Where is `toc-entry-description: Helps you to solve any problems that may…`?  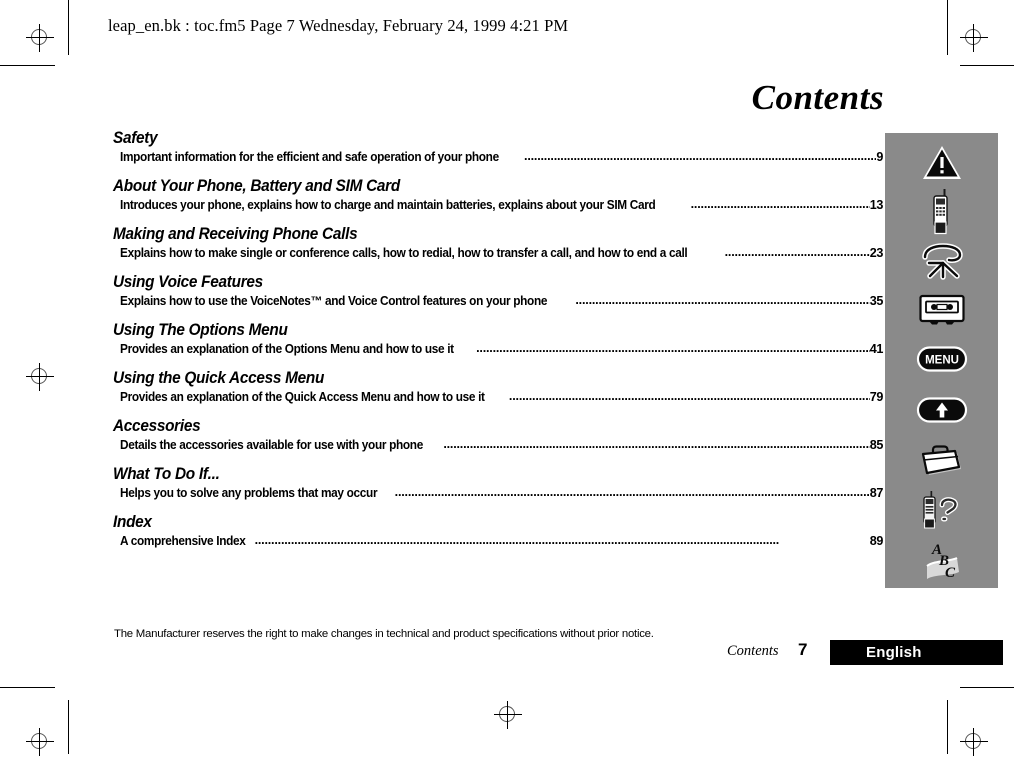
toc-entry-description: Helps you to solve any problems that may… is located at coordinates (249, 493).